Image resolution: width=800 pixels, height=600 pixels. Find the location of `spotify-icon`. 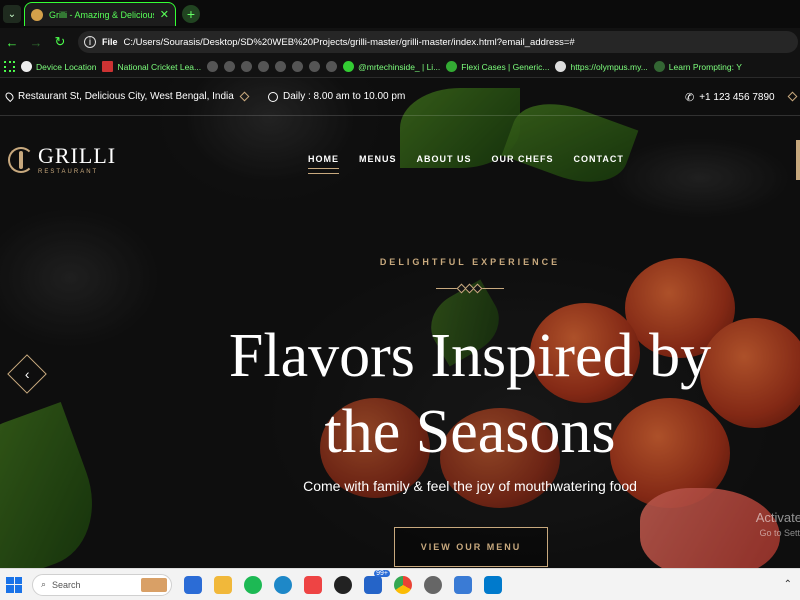

spotify-icon is located at coordinates (253, 584).